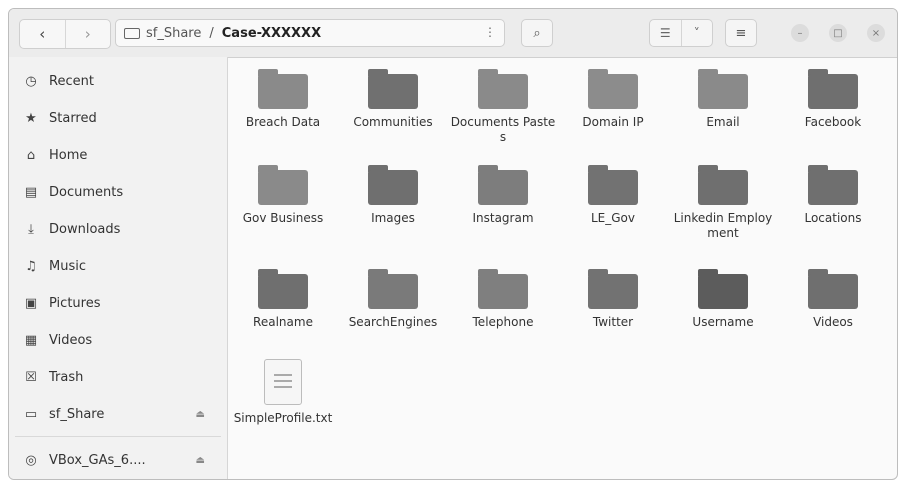 Image resolution: width=904 pixels, height=485 pixels. Describe the element at coordinates (73, 118) in the screenshot. I see `sidebar-item-label: Starred` at that location.